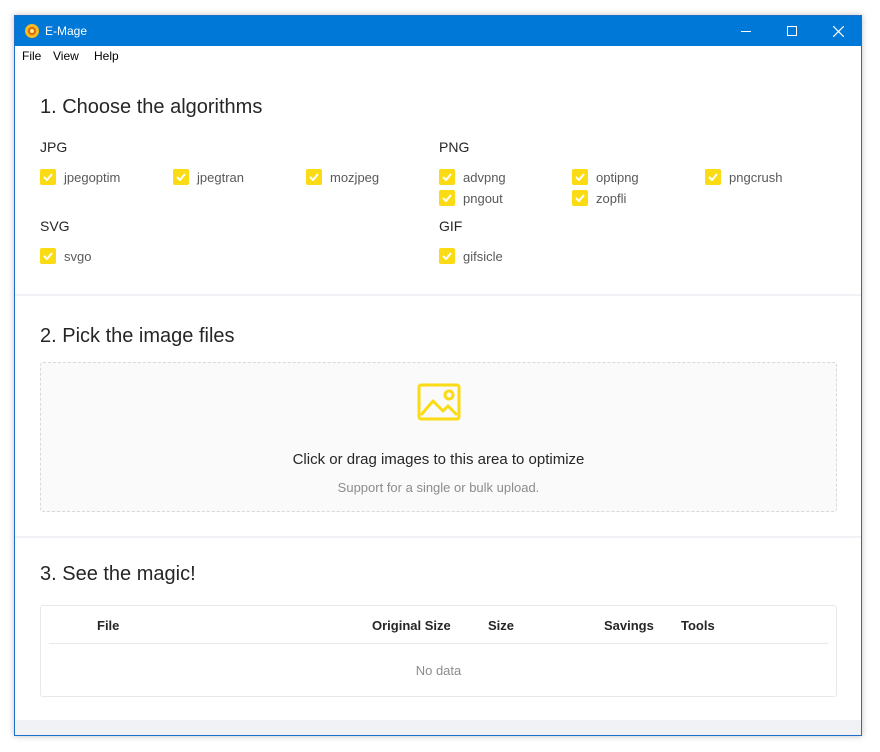  Describe the element at coordinates (617, 177) in the screenshot. I see `checkbox-label: optipng` at that location.